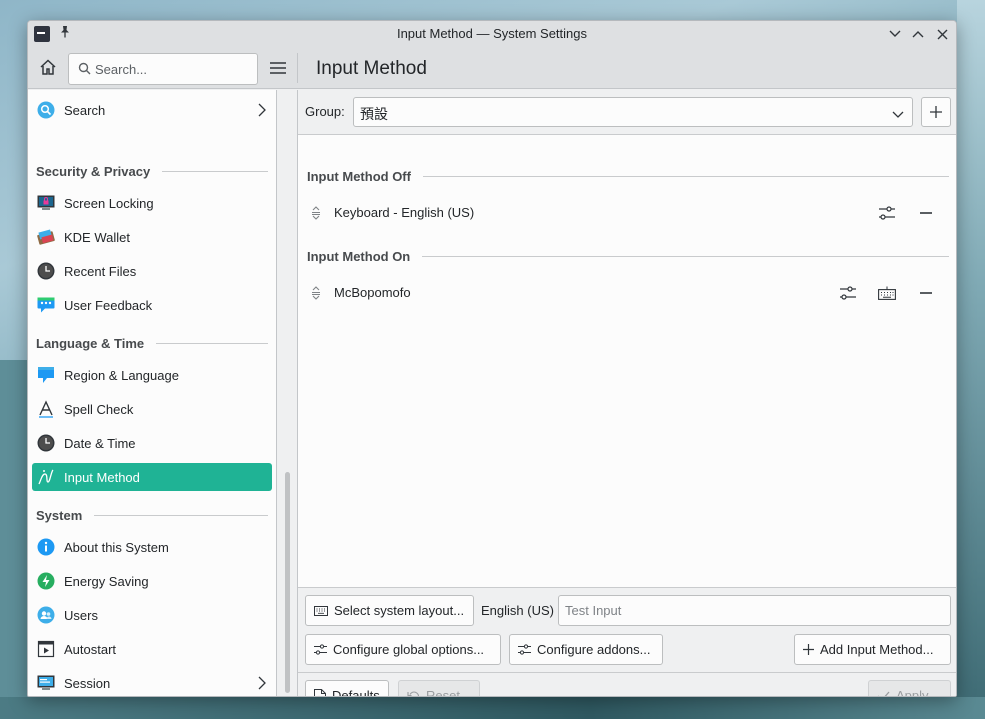 This screenshot has height=719, width=985. I want to click on autostart-icon, so click(46, 649).